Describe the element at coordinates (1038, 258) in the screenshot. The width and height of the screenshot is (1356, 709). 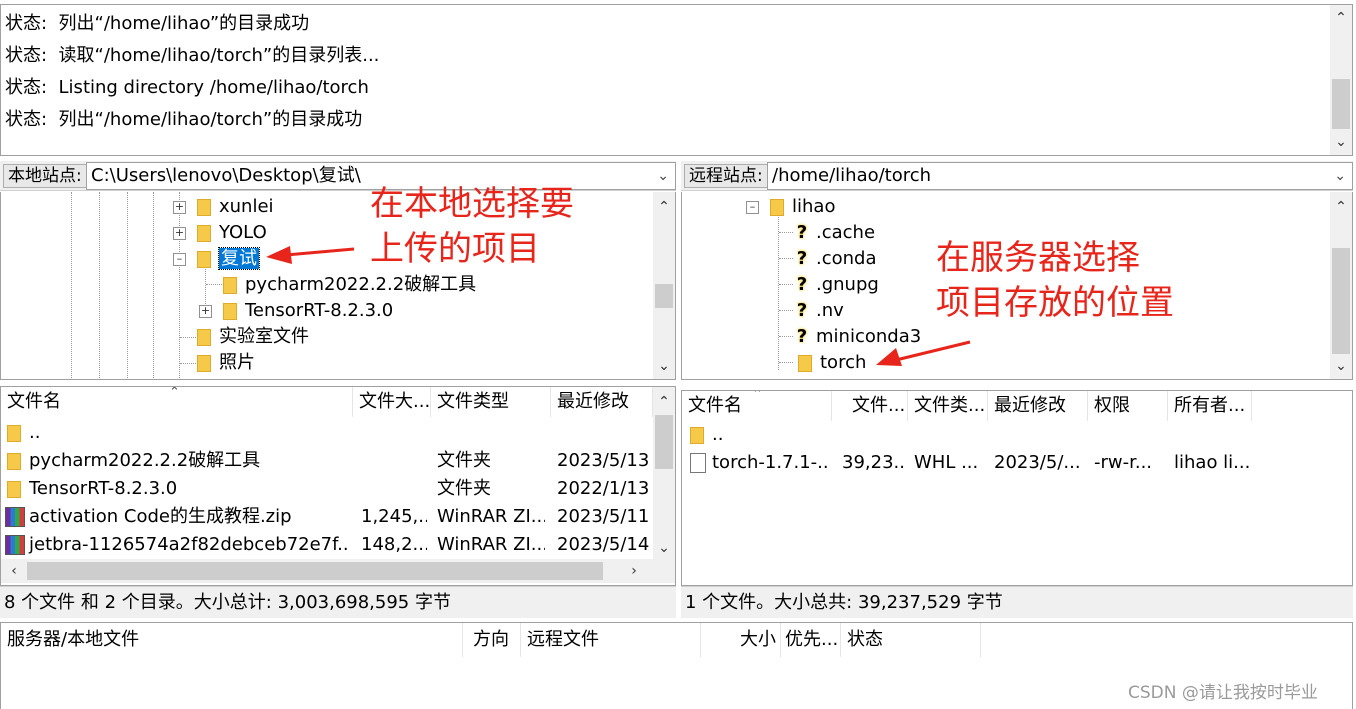
I see `annotation-remote-line1: 在服务器选择` at that location.